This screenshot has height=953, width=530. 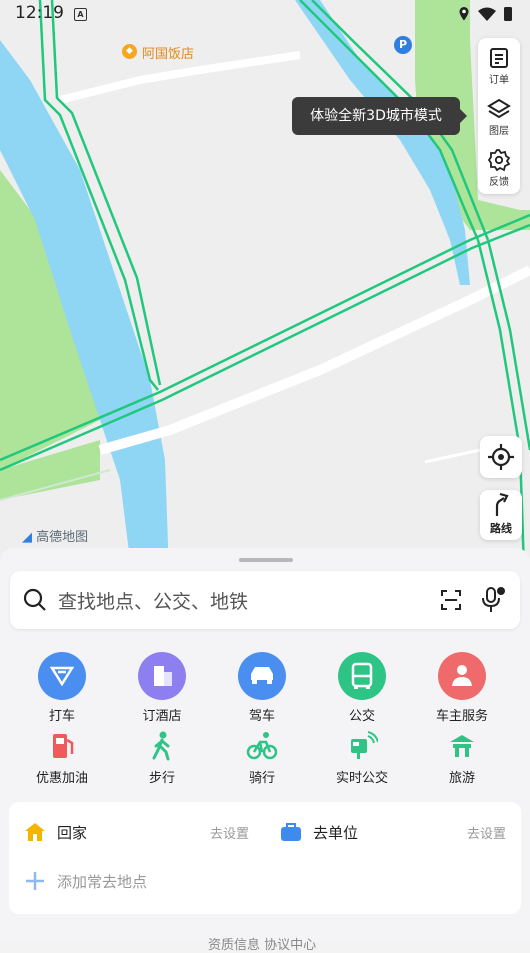 I want to click on map-logo: ◢ 高德地图, so click(x=55, y=535).